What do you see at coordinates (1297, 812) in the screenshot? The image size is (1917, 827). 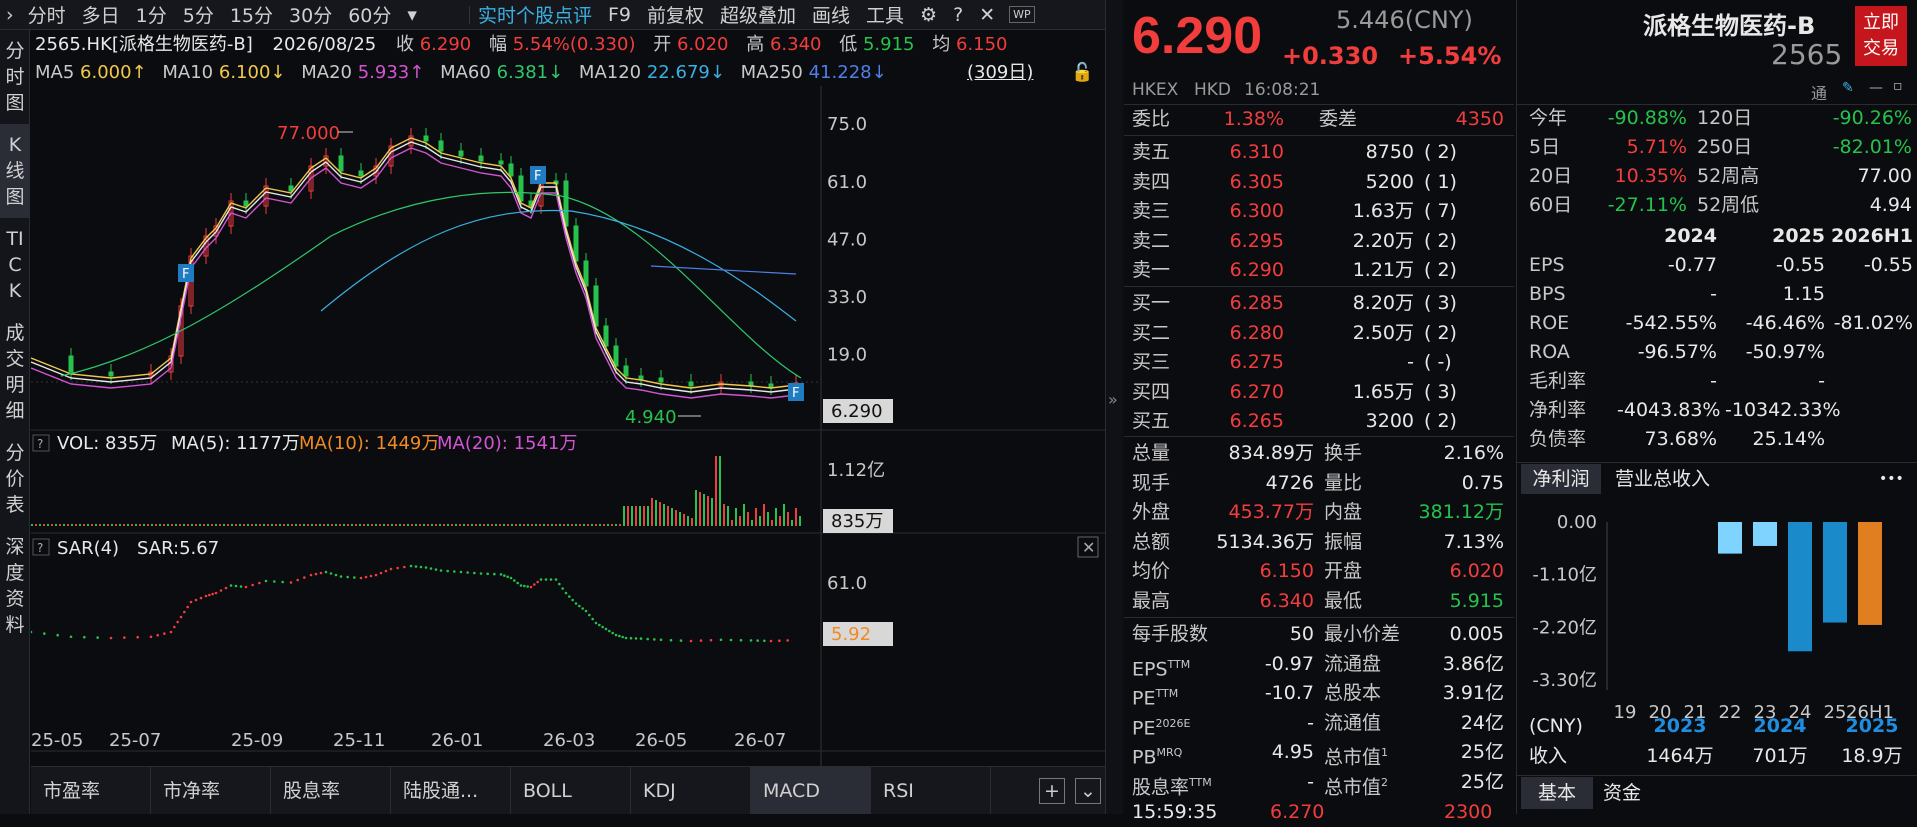 I see `last-trade-price: 6.270` at bounding box center [1297, 812].